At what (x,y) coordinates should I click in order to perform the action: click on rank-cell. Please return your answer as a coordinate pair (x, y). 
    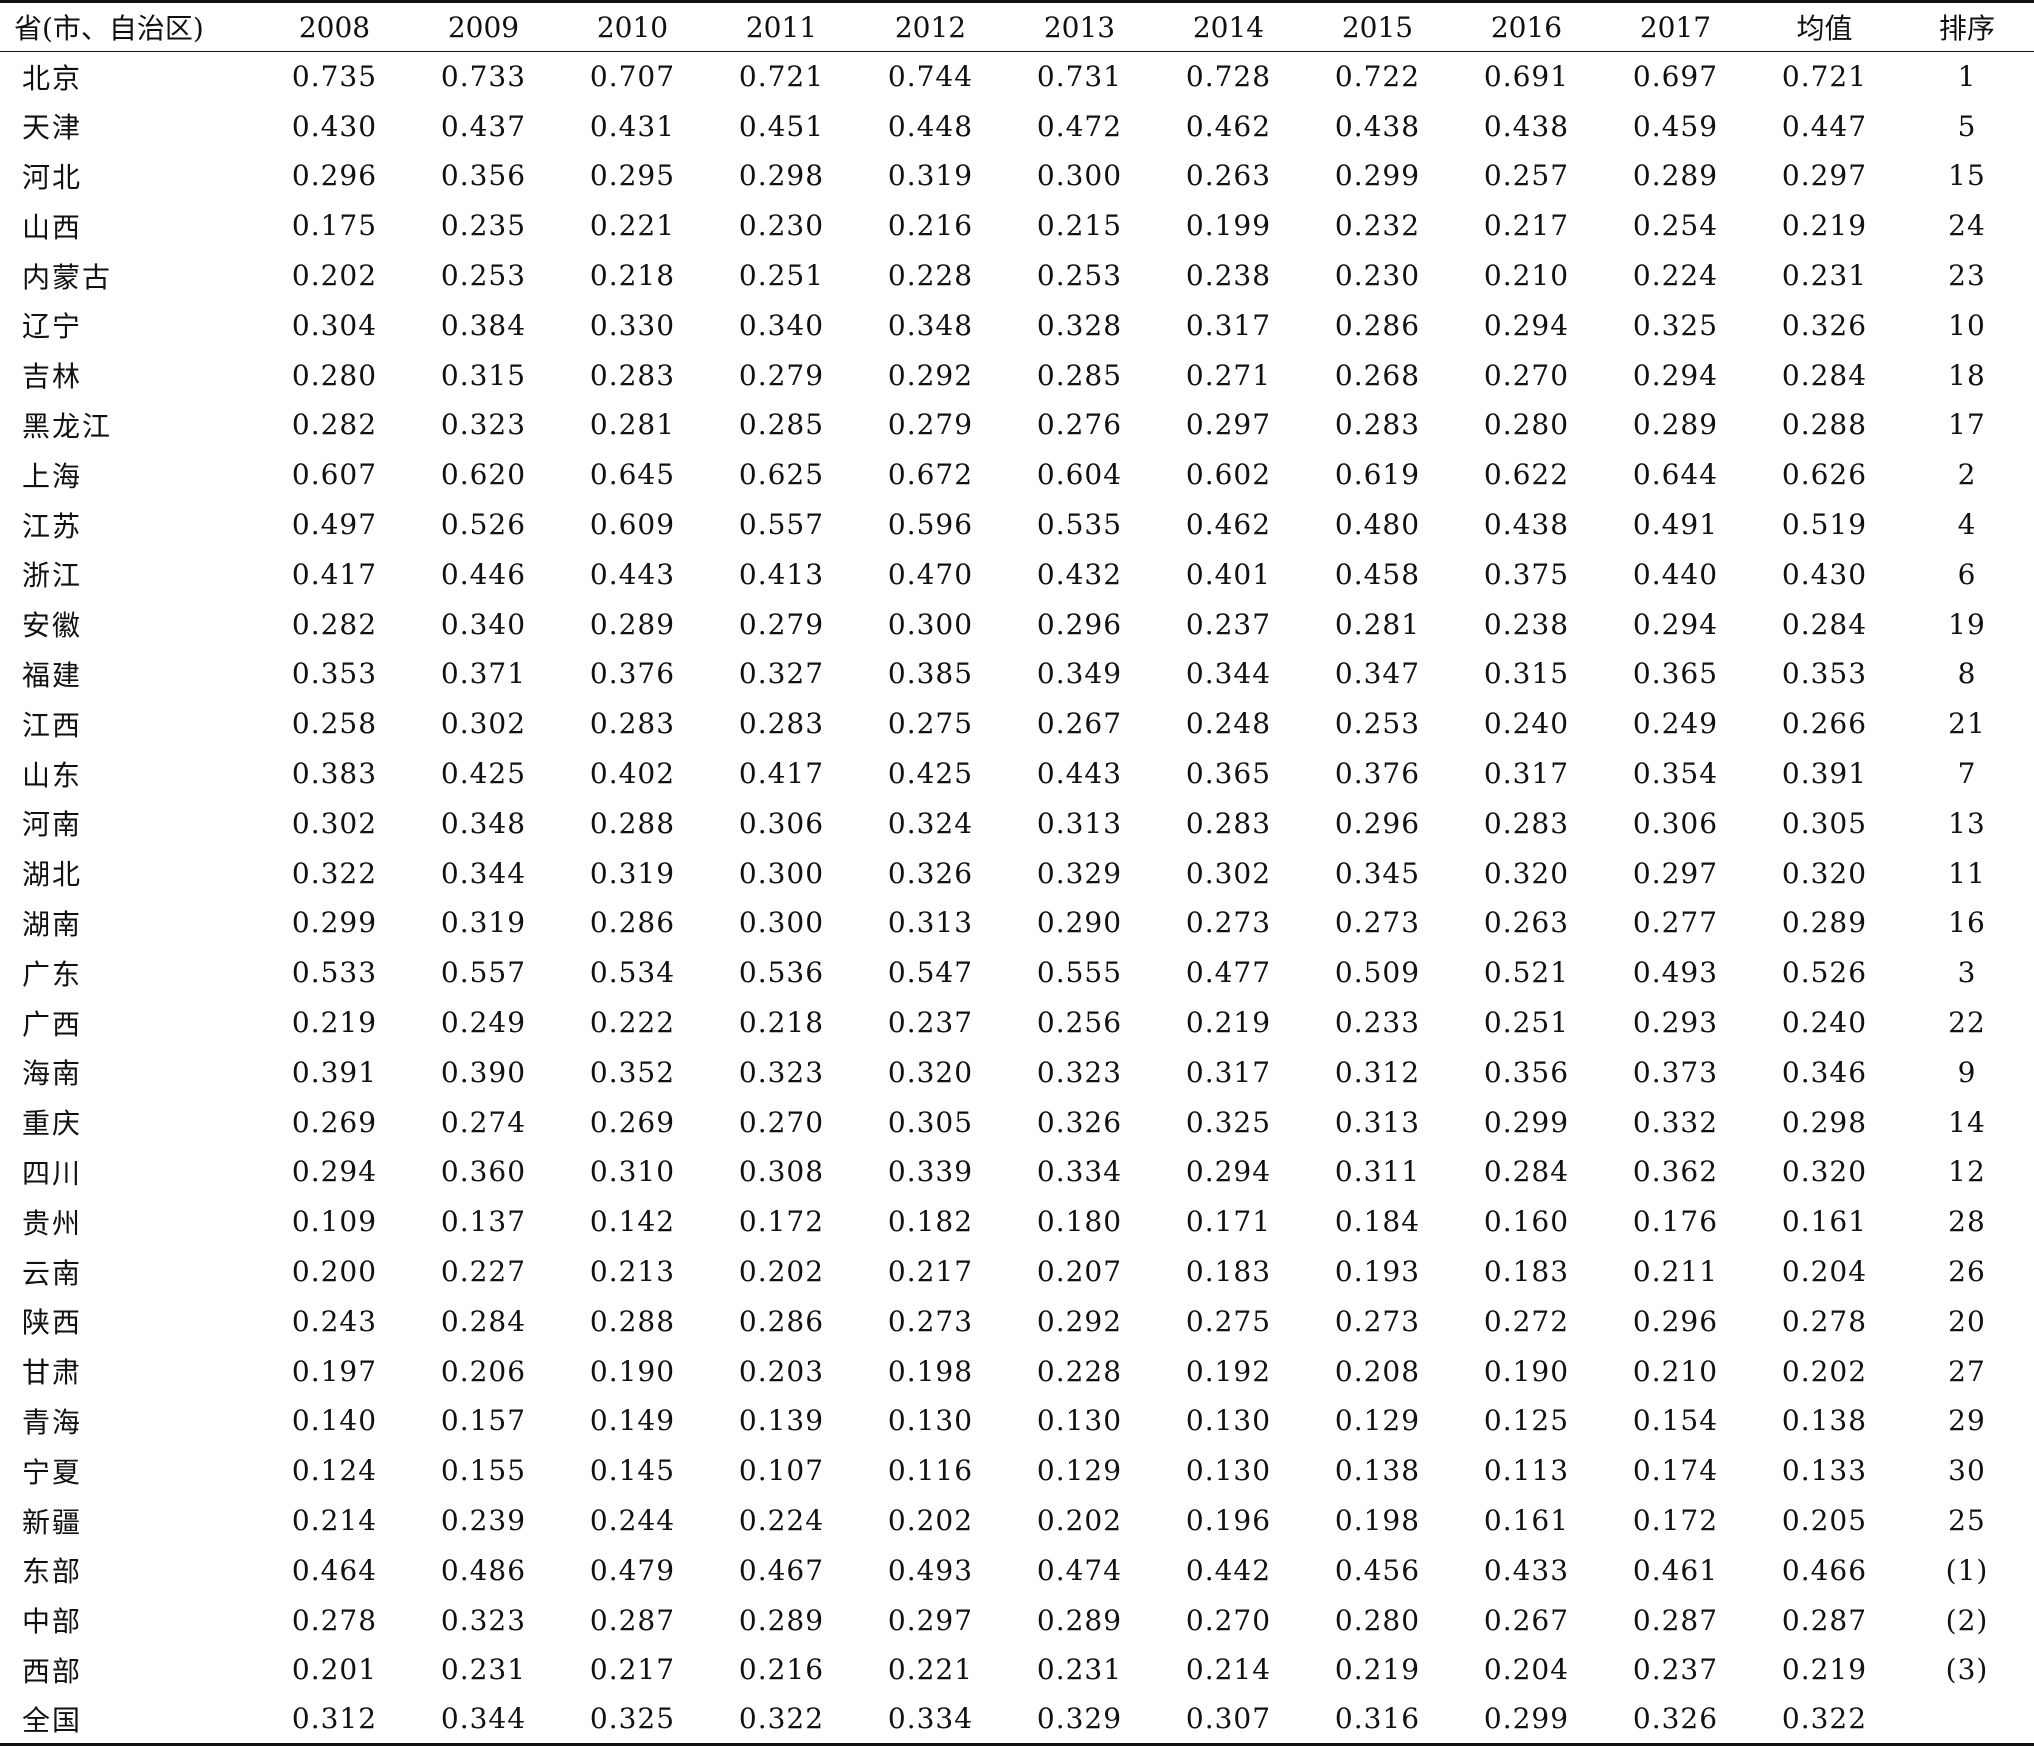
    Looking at the image, I should click on (1966, 1720).